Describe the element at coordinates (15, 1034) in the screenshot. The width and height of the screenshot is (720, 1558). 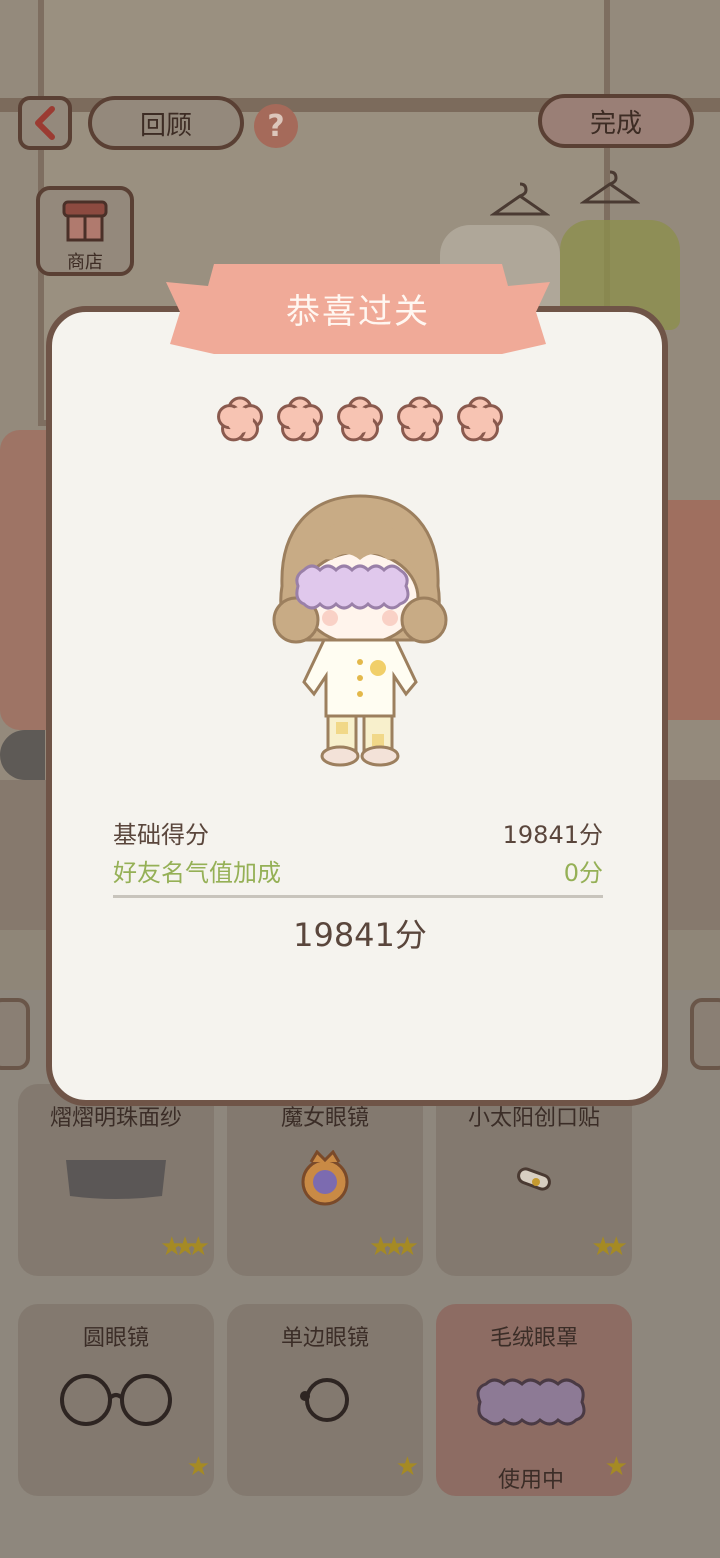
I see `side-tab-left` at that location.